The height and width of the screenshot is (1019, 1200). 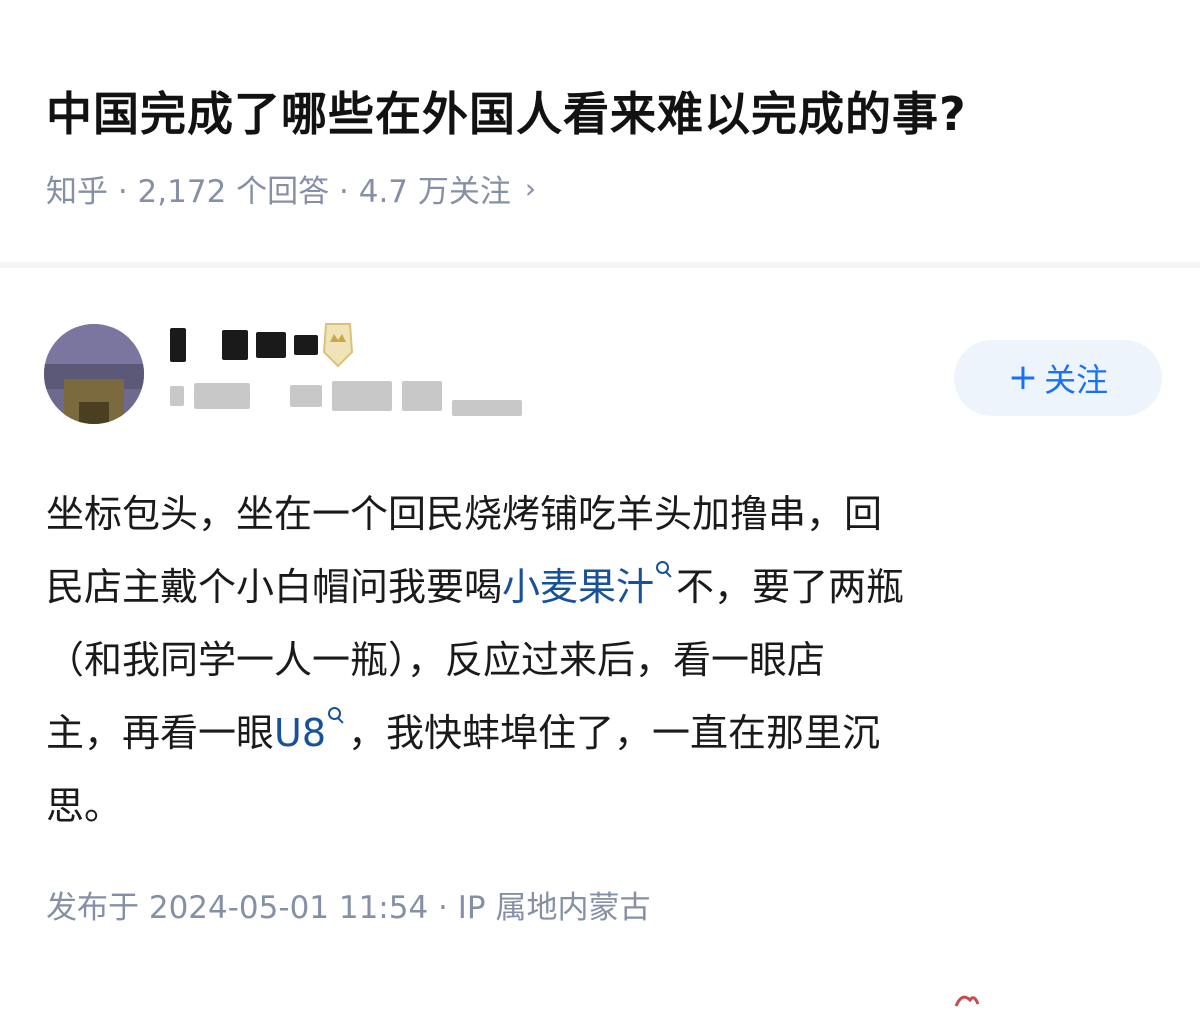 What do you see at coordinates (967, 1001) in the screenshot?
I see `watermark-icon` at bounding box center [967, 1001].